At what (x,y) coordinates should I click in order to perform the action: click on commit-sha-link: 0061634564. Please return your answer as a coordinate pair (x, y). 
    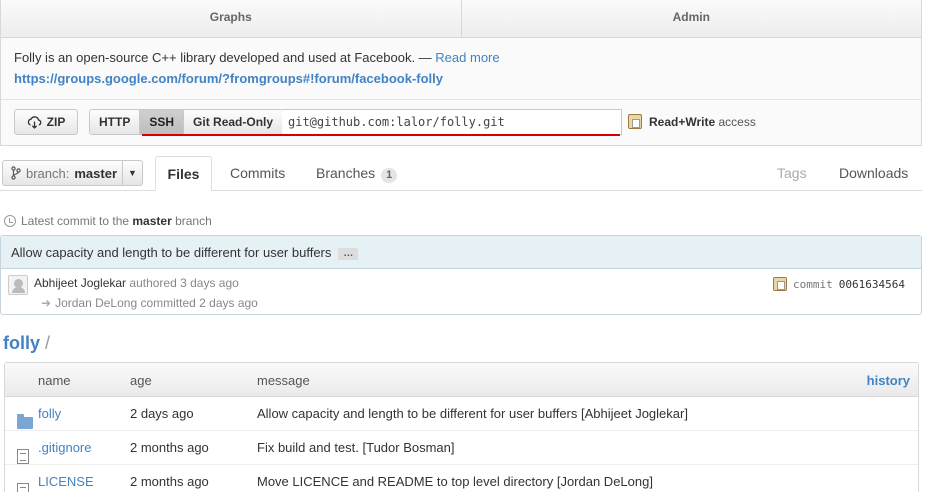
    Looking at the image, I should click on (872, 284).